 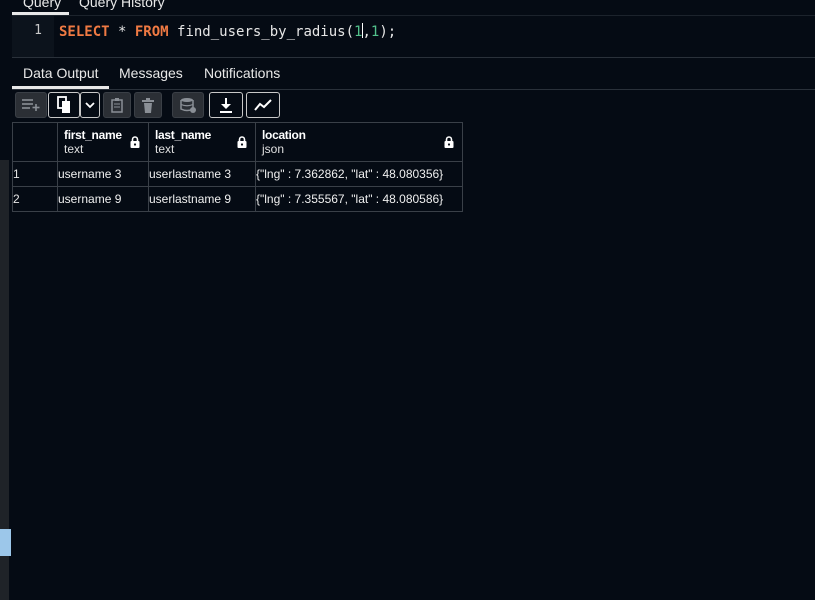 What do you see at coordinates (84, 32) in the screenshot?
I see `keyword-select: SELECT` at bounding box center [84, 32].